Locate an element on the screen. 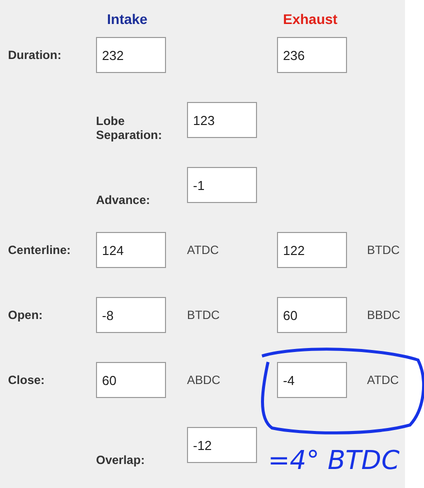 The width and height of the screenshot is (424, 488). input-field: 124 is located at coordinates (131, 250).